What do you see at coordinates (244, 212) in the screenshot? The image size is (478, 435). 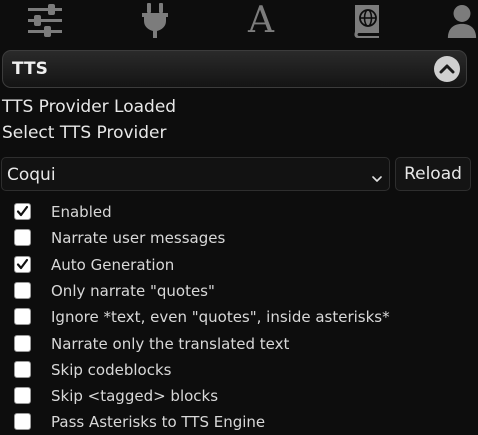 I see `option-row: Enabled` at bounding box center [244, 212].